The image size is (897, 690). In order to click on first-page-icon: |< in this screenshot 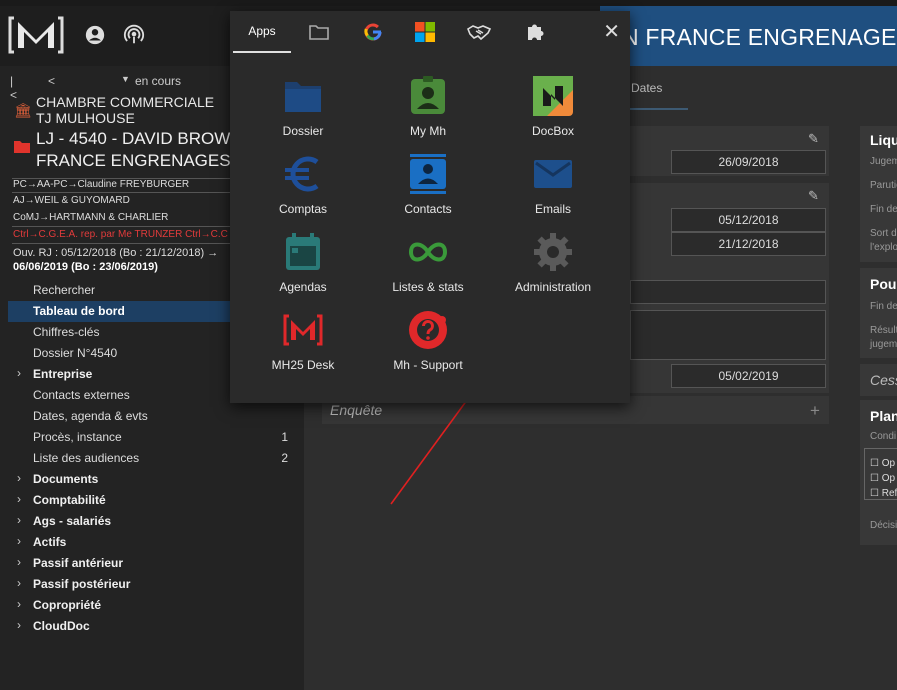, I will do `click(13, 88)`.